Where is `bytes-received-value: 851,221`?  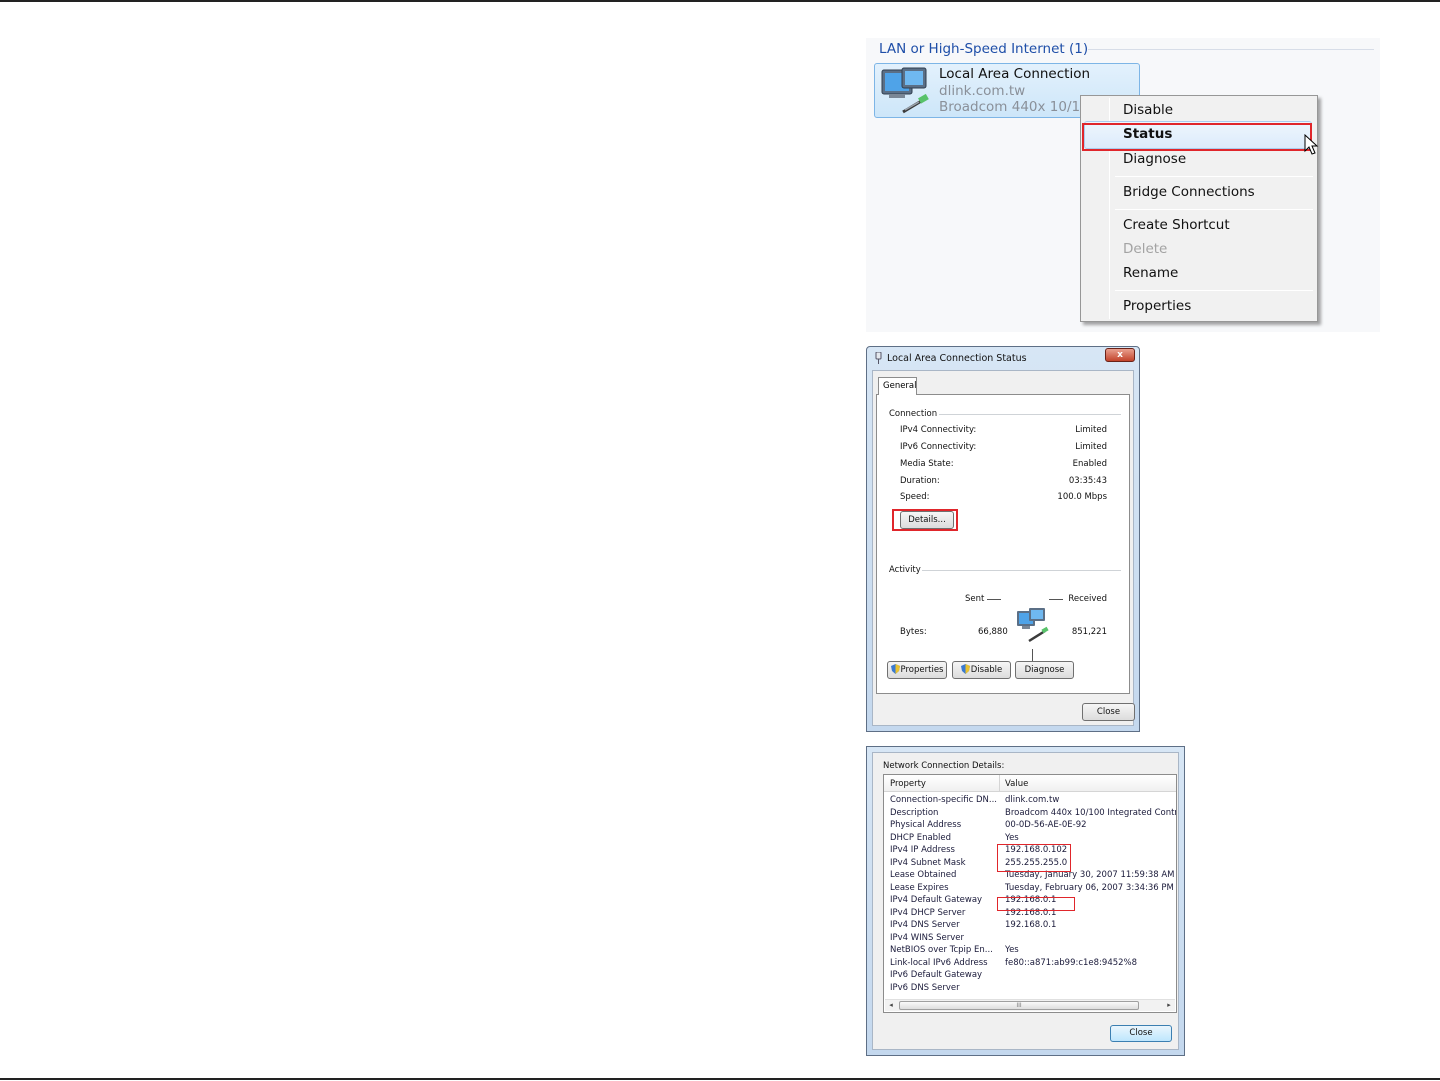 bytes-received-value: 851,221 is located at coordinates (1089, 632).